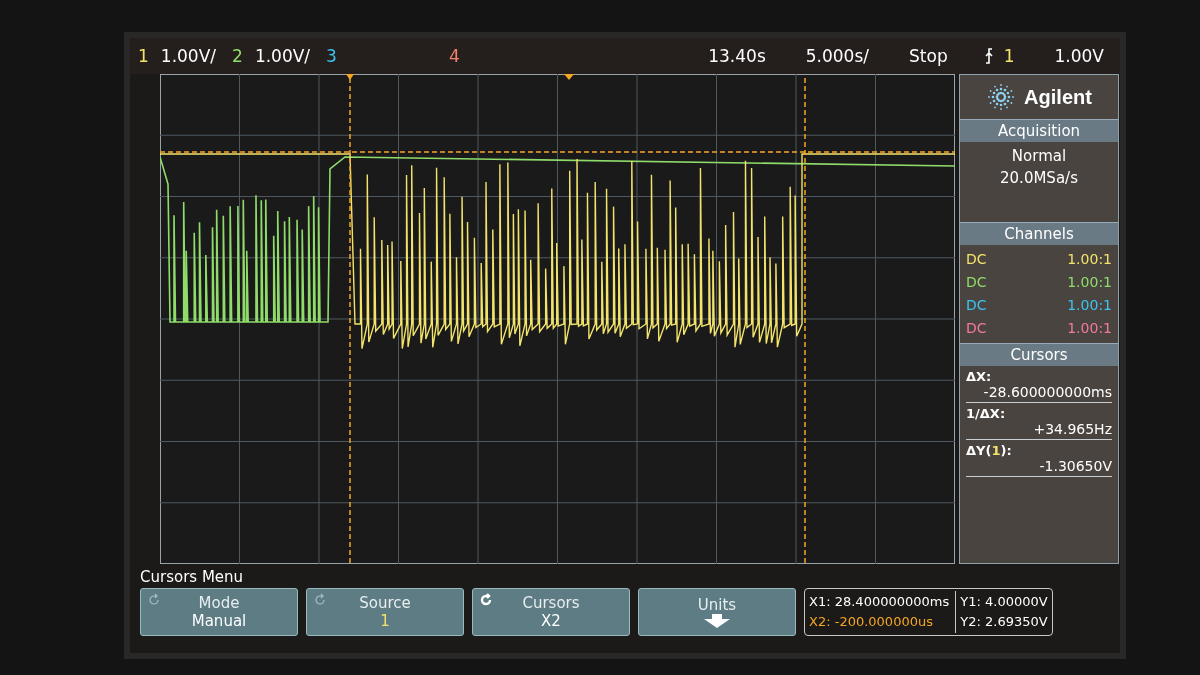  I want to click on panel-header: Cursors, so click(1039, 354).